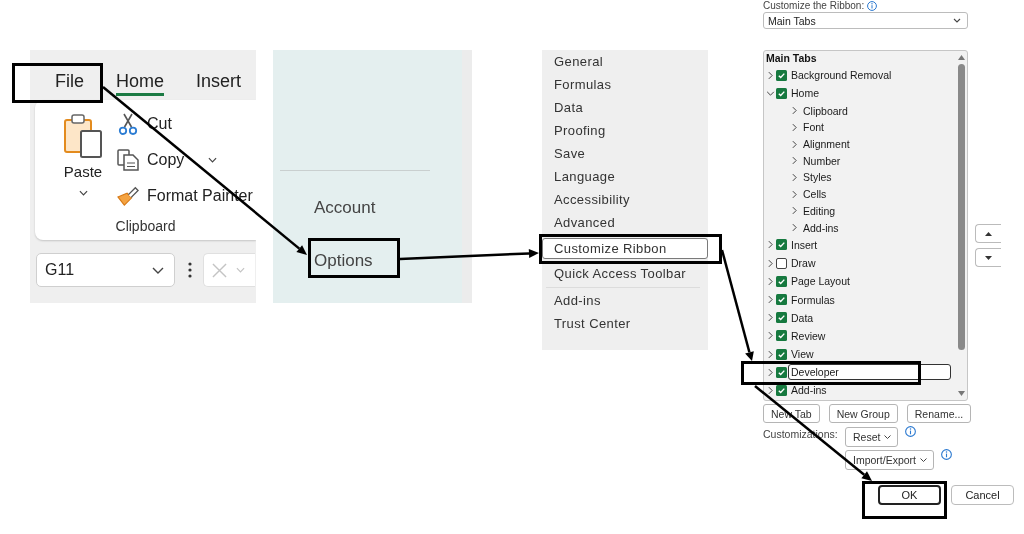 The image size is (1024, 534). What do you see at coordinates (345, 208) in the screenshot?
I see `backstage-nav-item: Account` at bounding box center [345, 208].